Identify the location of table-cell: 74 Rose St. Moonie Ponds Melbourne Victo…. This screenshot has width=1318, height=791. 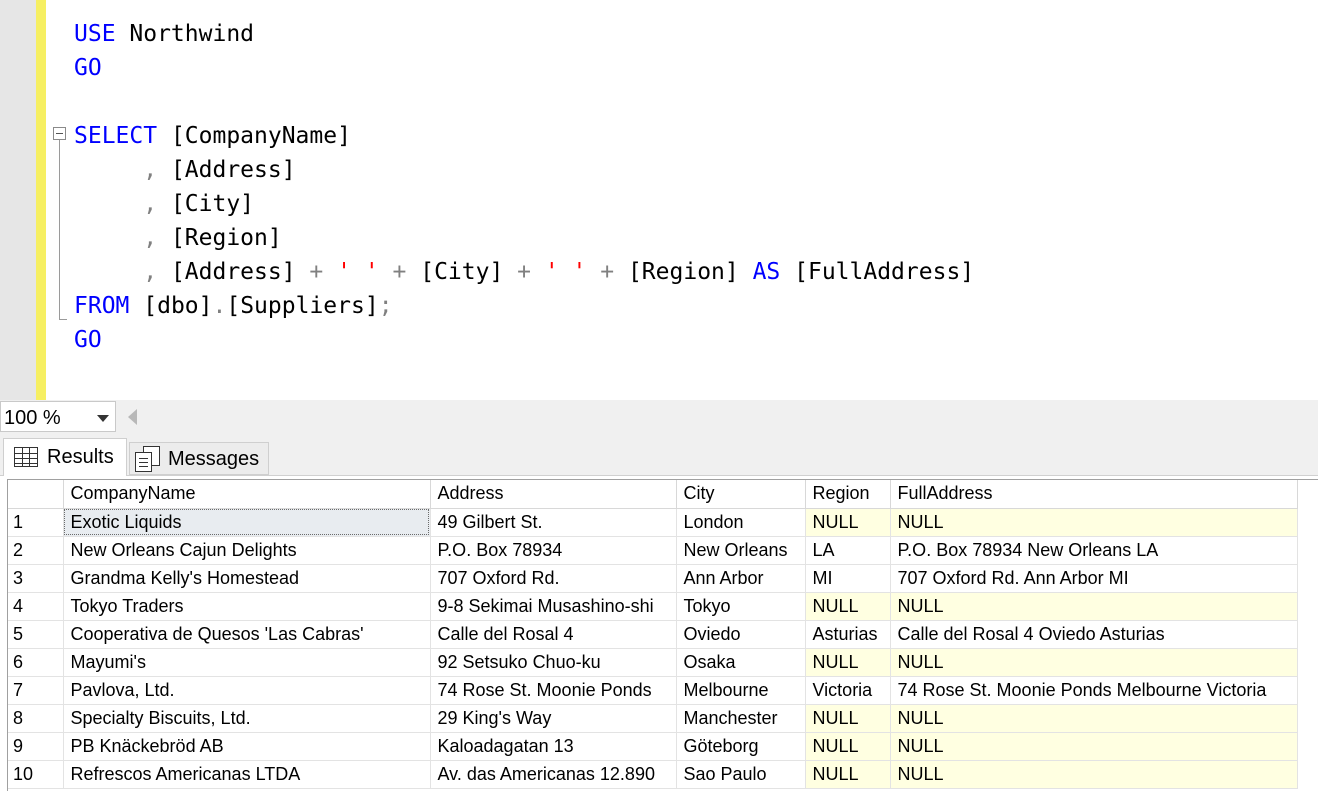
(1094, 690).